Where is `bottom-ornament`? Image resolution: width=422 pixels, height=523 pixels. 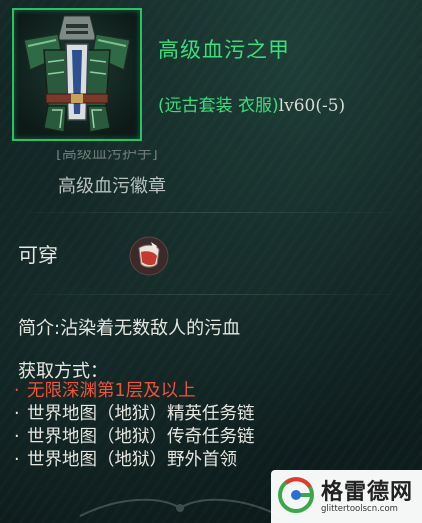 bottom-ornament is located at coordinates (180, 507).